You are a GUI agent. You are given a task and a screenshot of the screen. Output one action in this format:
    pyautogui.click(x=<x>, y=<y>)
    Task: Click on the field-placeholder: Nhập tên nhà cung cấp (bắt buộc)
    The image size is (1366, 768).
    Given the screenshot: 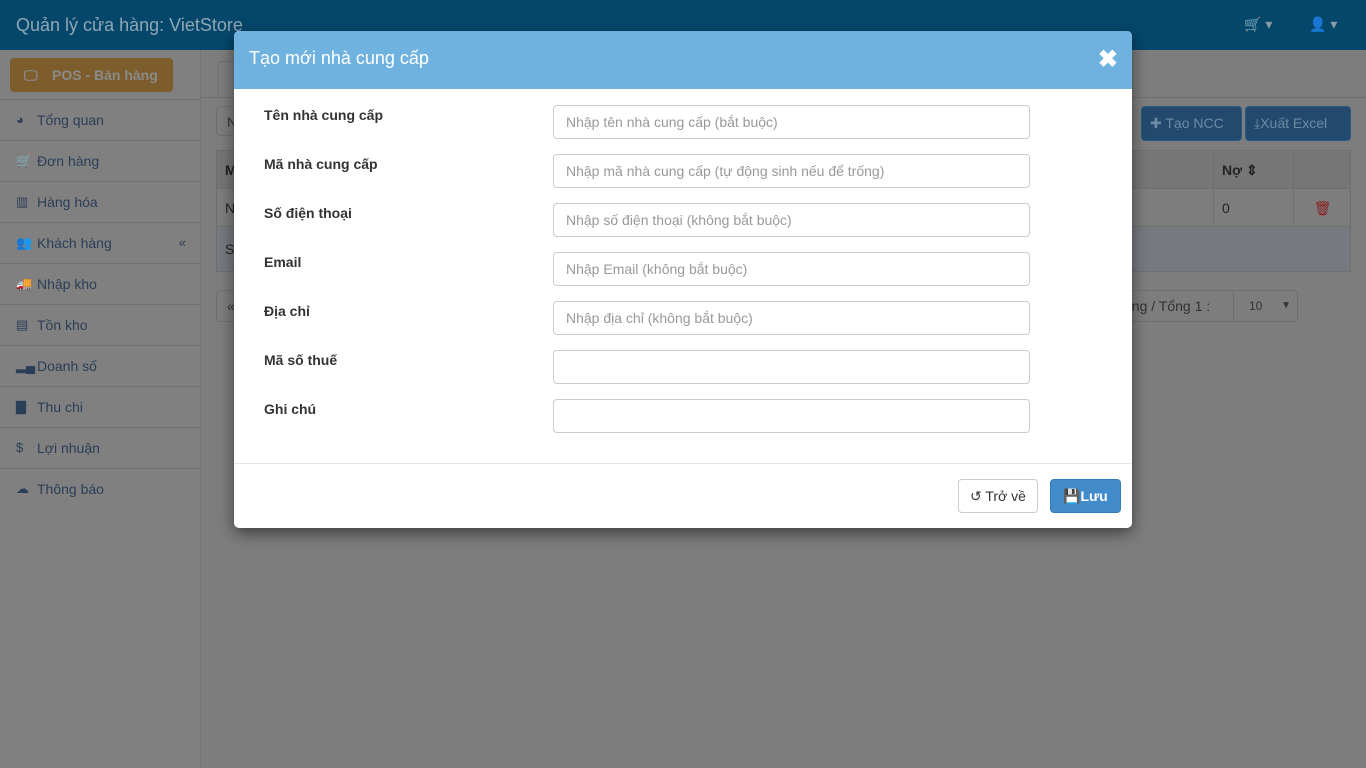 What is the action you would take?
    pyautogui.click(x=672, y=122)
    